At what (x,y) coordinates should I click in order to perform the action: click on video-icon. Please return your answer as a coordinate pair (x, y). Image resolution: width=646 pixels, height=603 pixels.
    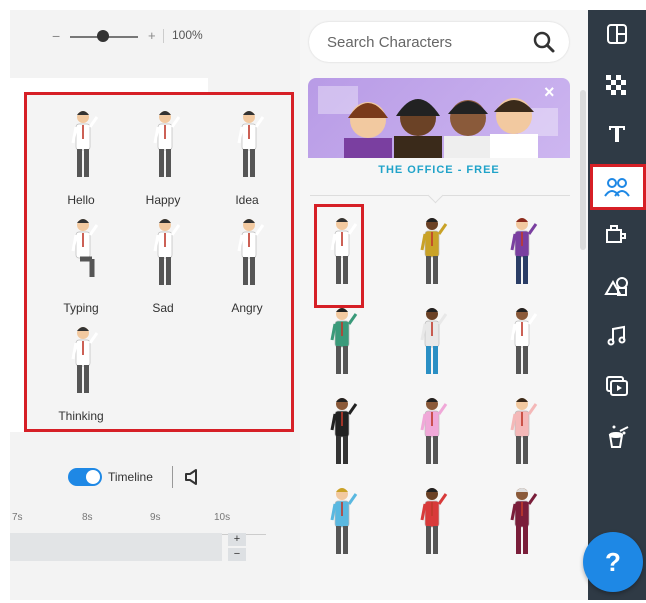
    Looking at the image, I should click on (617, 386).